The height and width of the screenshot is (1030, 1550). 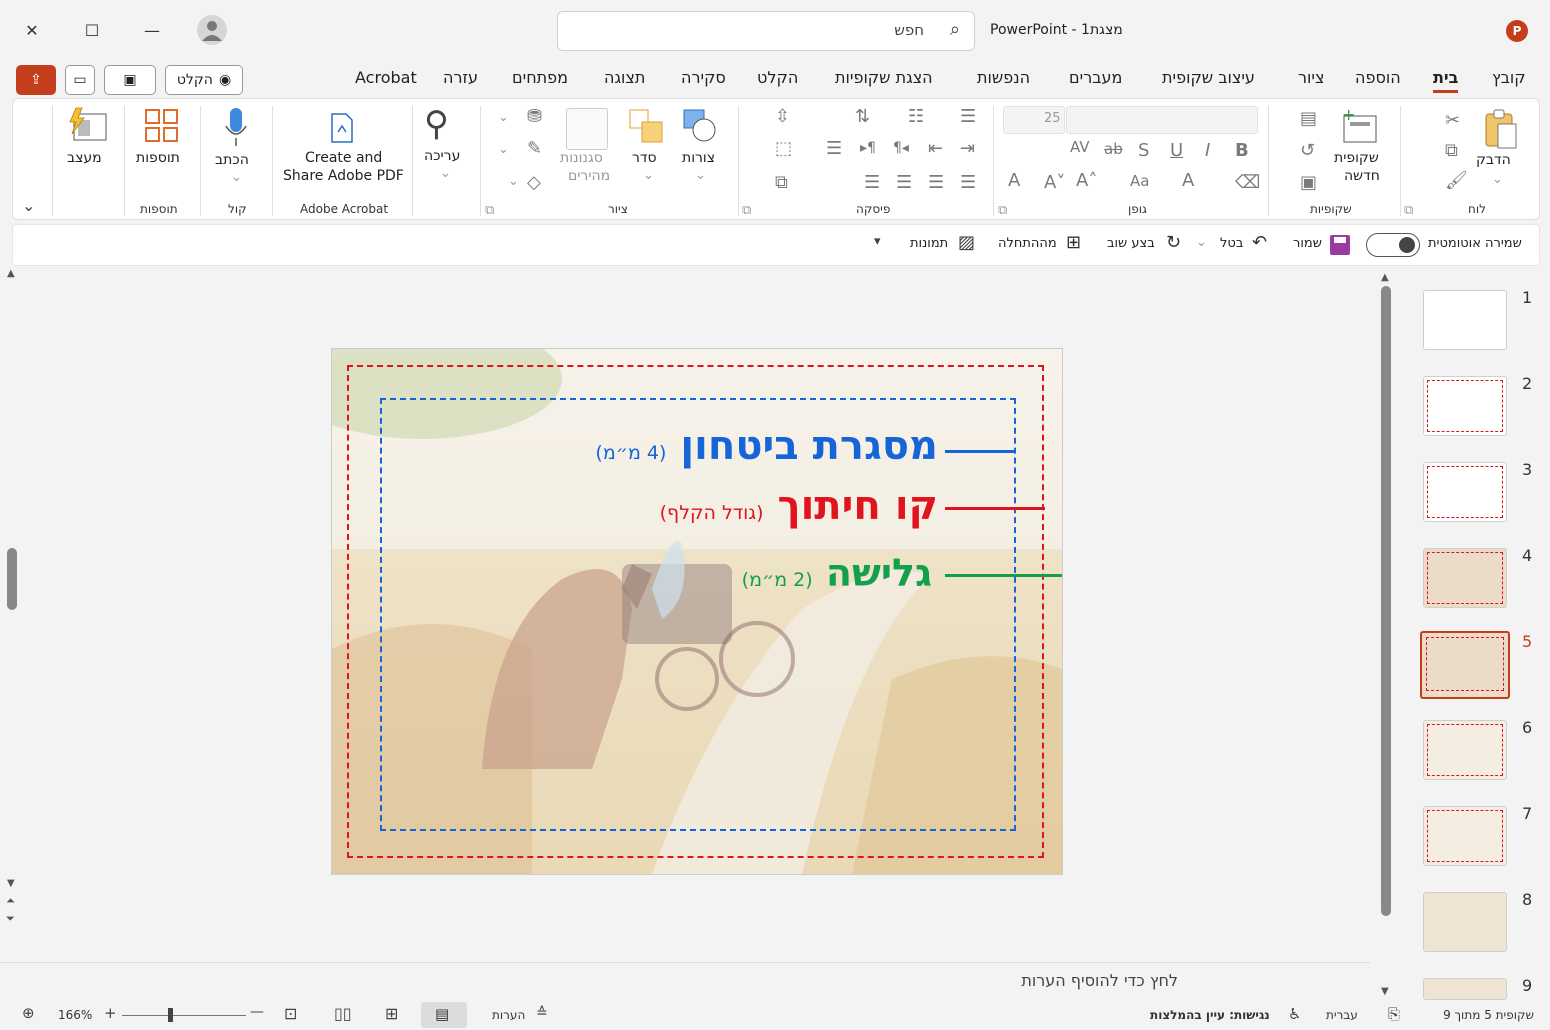 I want to click on pictures-label: תמונות, so click(x=929, y=243).